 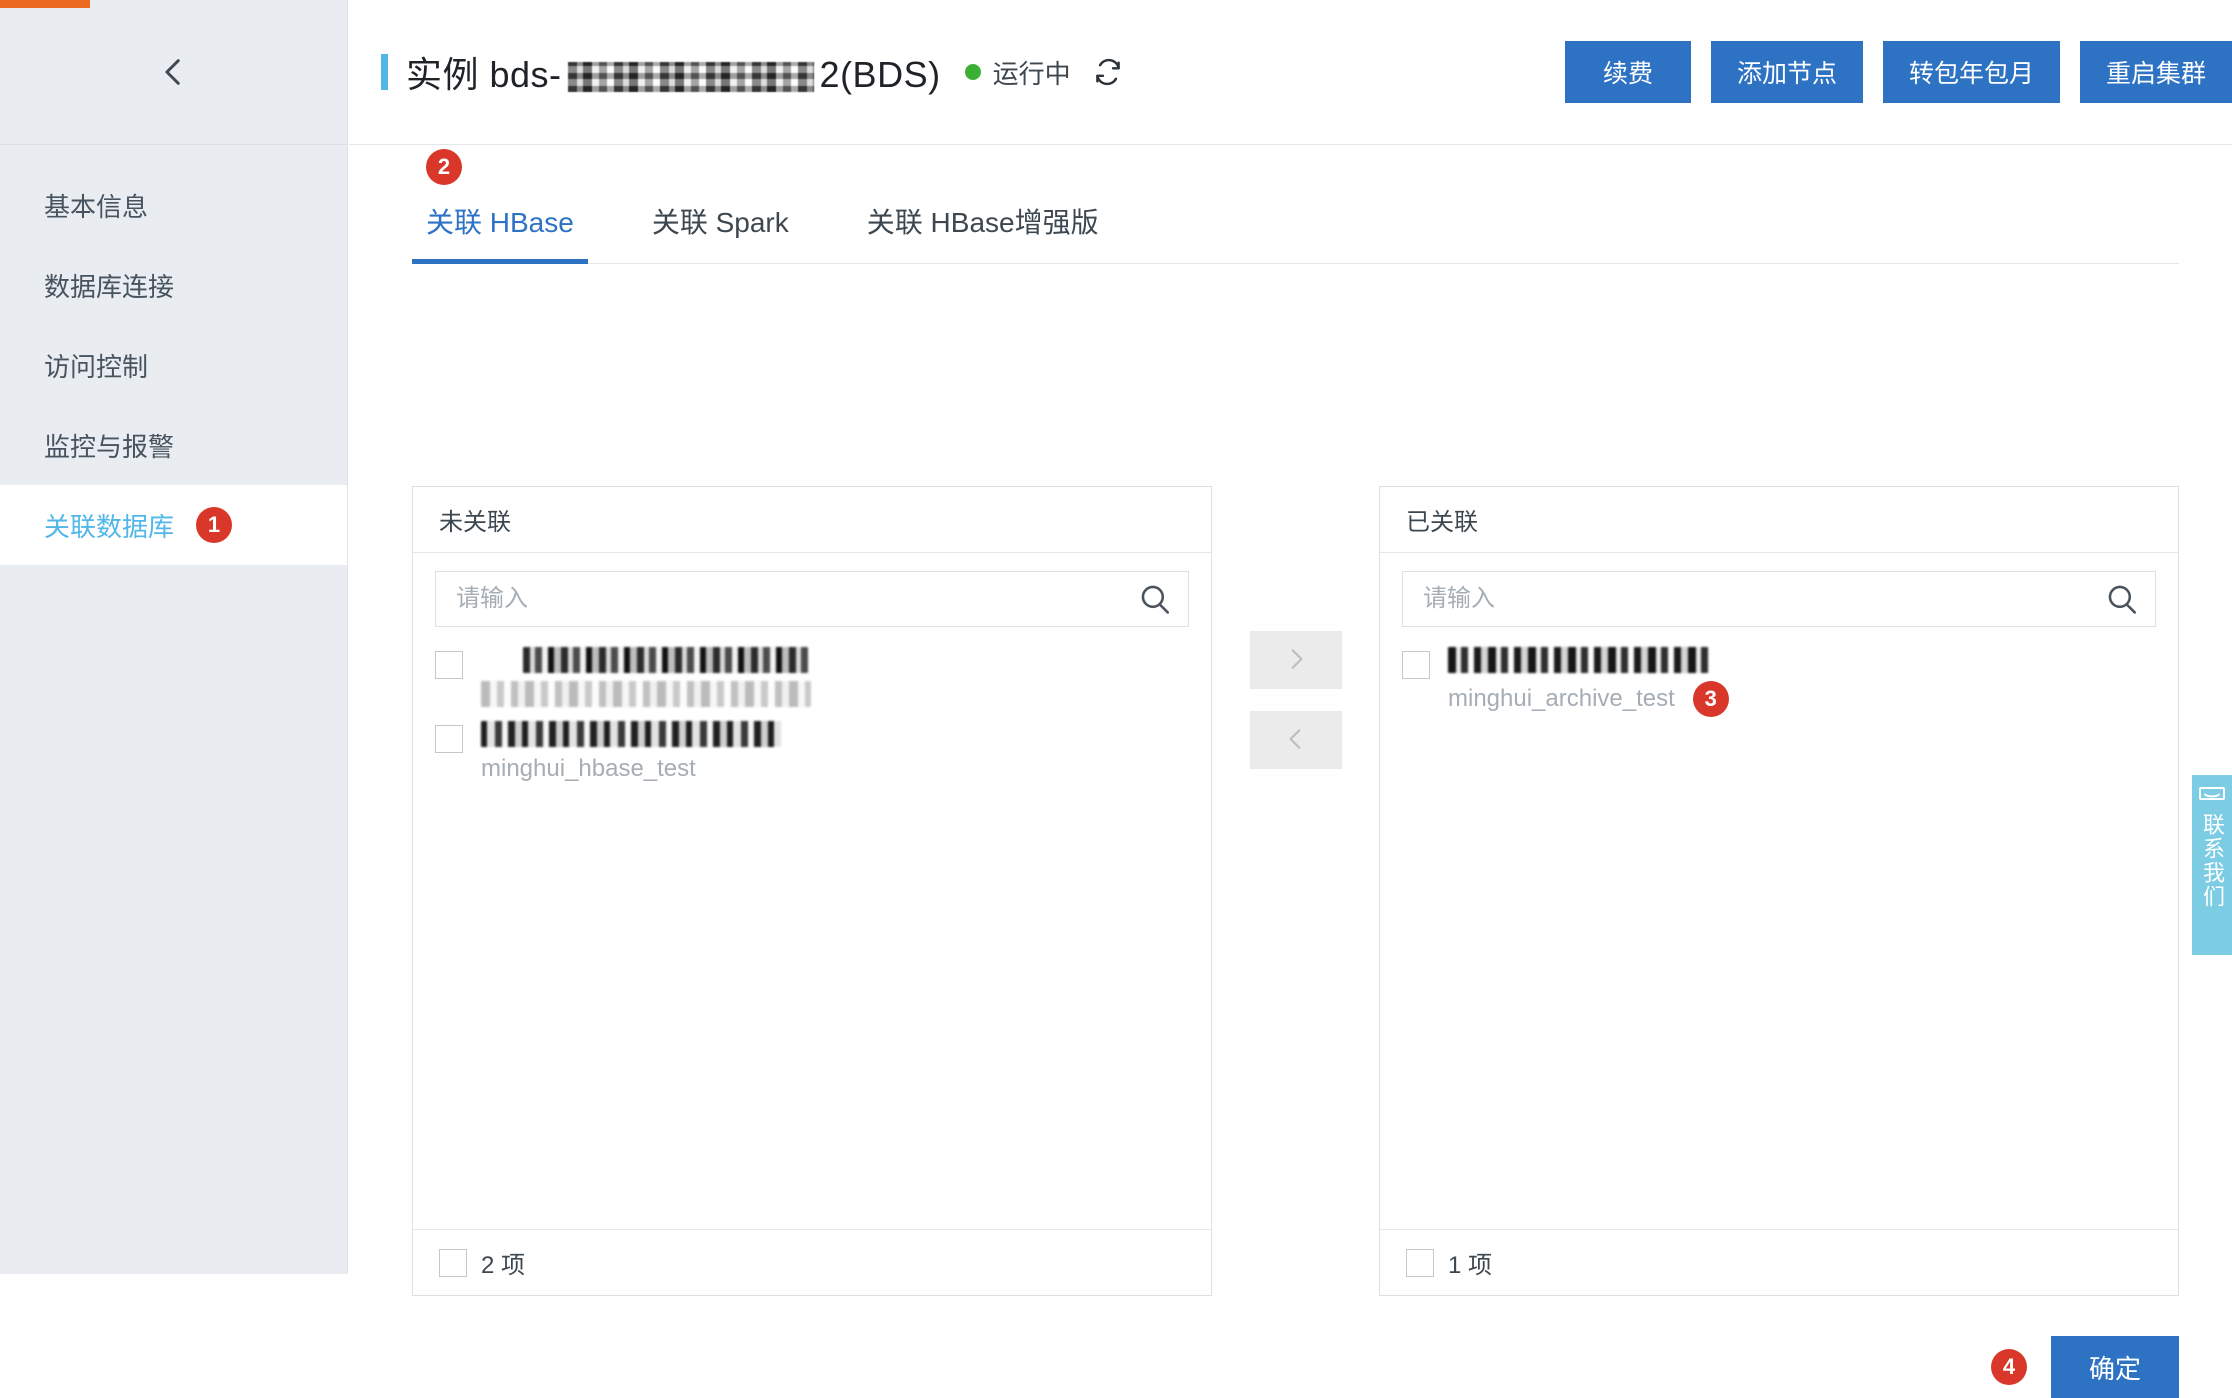 I want to click on sidebar-item-linked-database: 关联数据库 1, so click(x=173, y=525).